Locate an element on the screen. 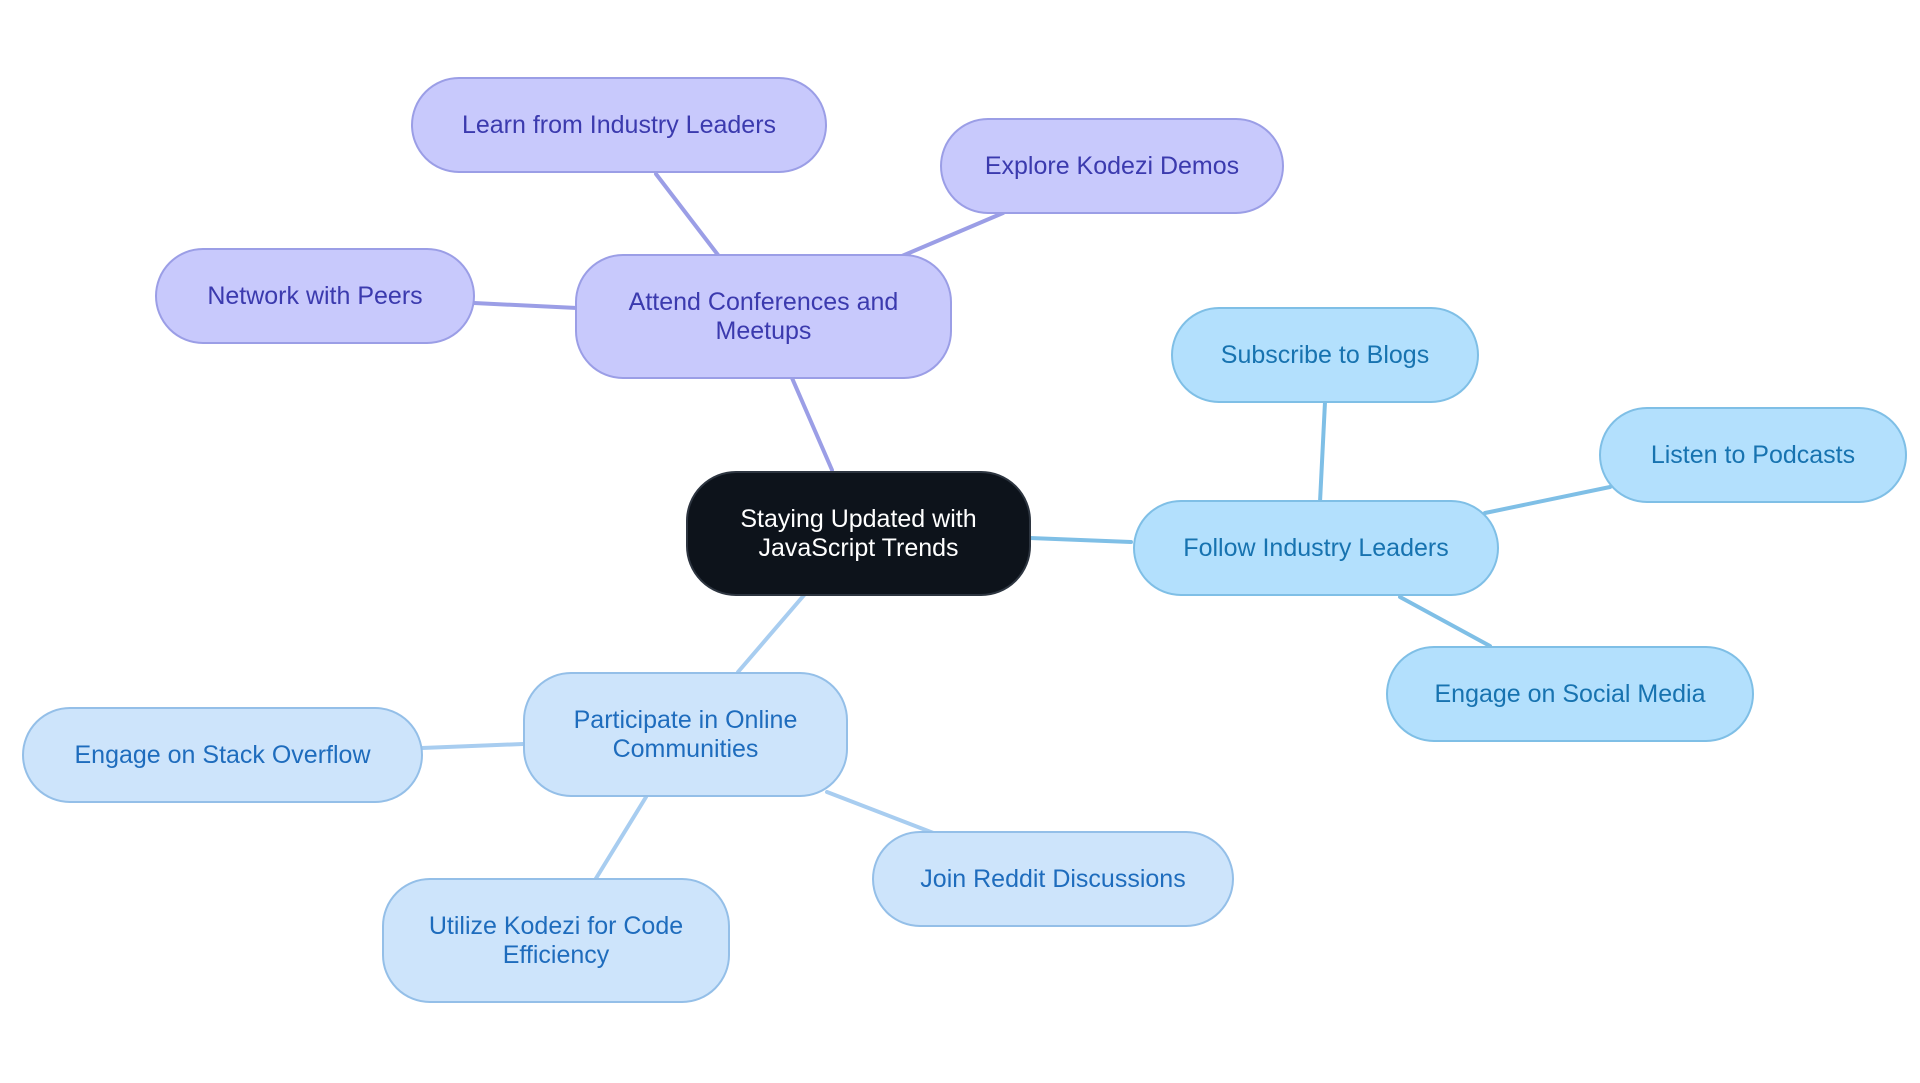 This screenshot has width=1920, height=1083. leaf-node-explore-kodezi-demos: Explore Kodezi Demos is located at coordinates (1112, 166).